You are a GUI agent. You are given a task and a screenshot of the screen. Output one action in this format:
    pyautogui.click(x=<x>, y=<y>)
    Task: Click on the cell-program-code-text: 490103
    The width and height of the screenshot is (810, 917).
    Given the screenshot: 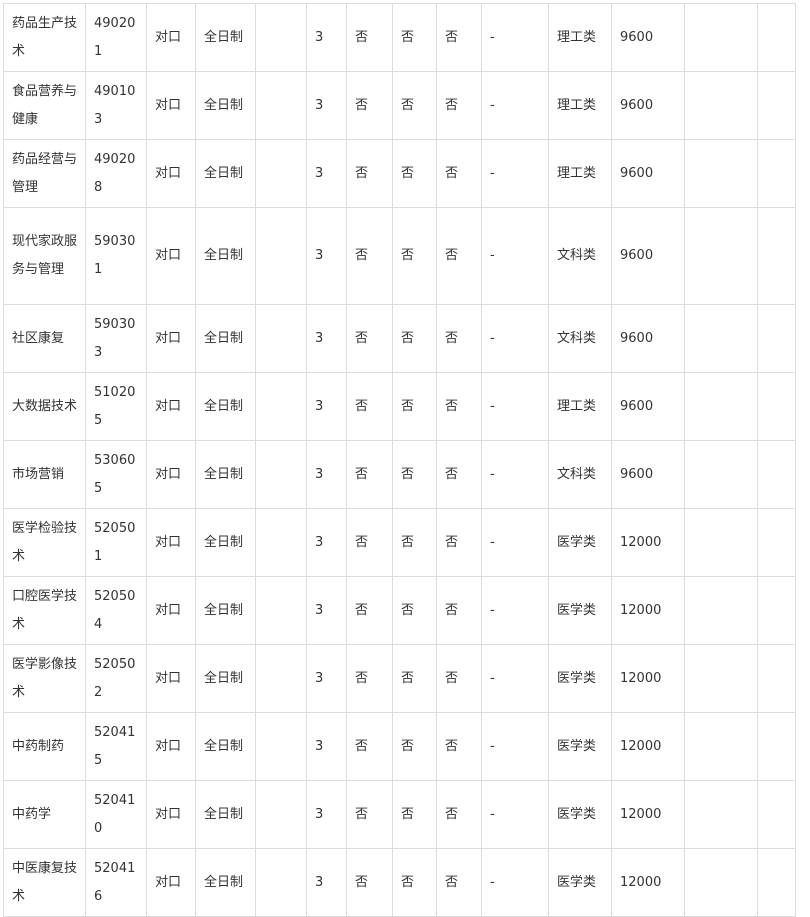 What is the action you would take?
    pyautogui.click(x=115, y=105)
    